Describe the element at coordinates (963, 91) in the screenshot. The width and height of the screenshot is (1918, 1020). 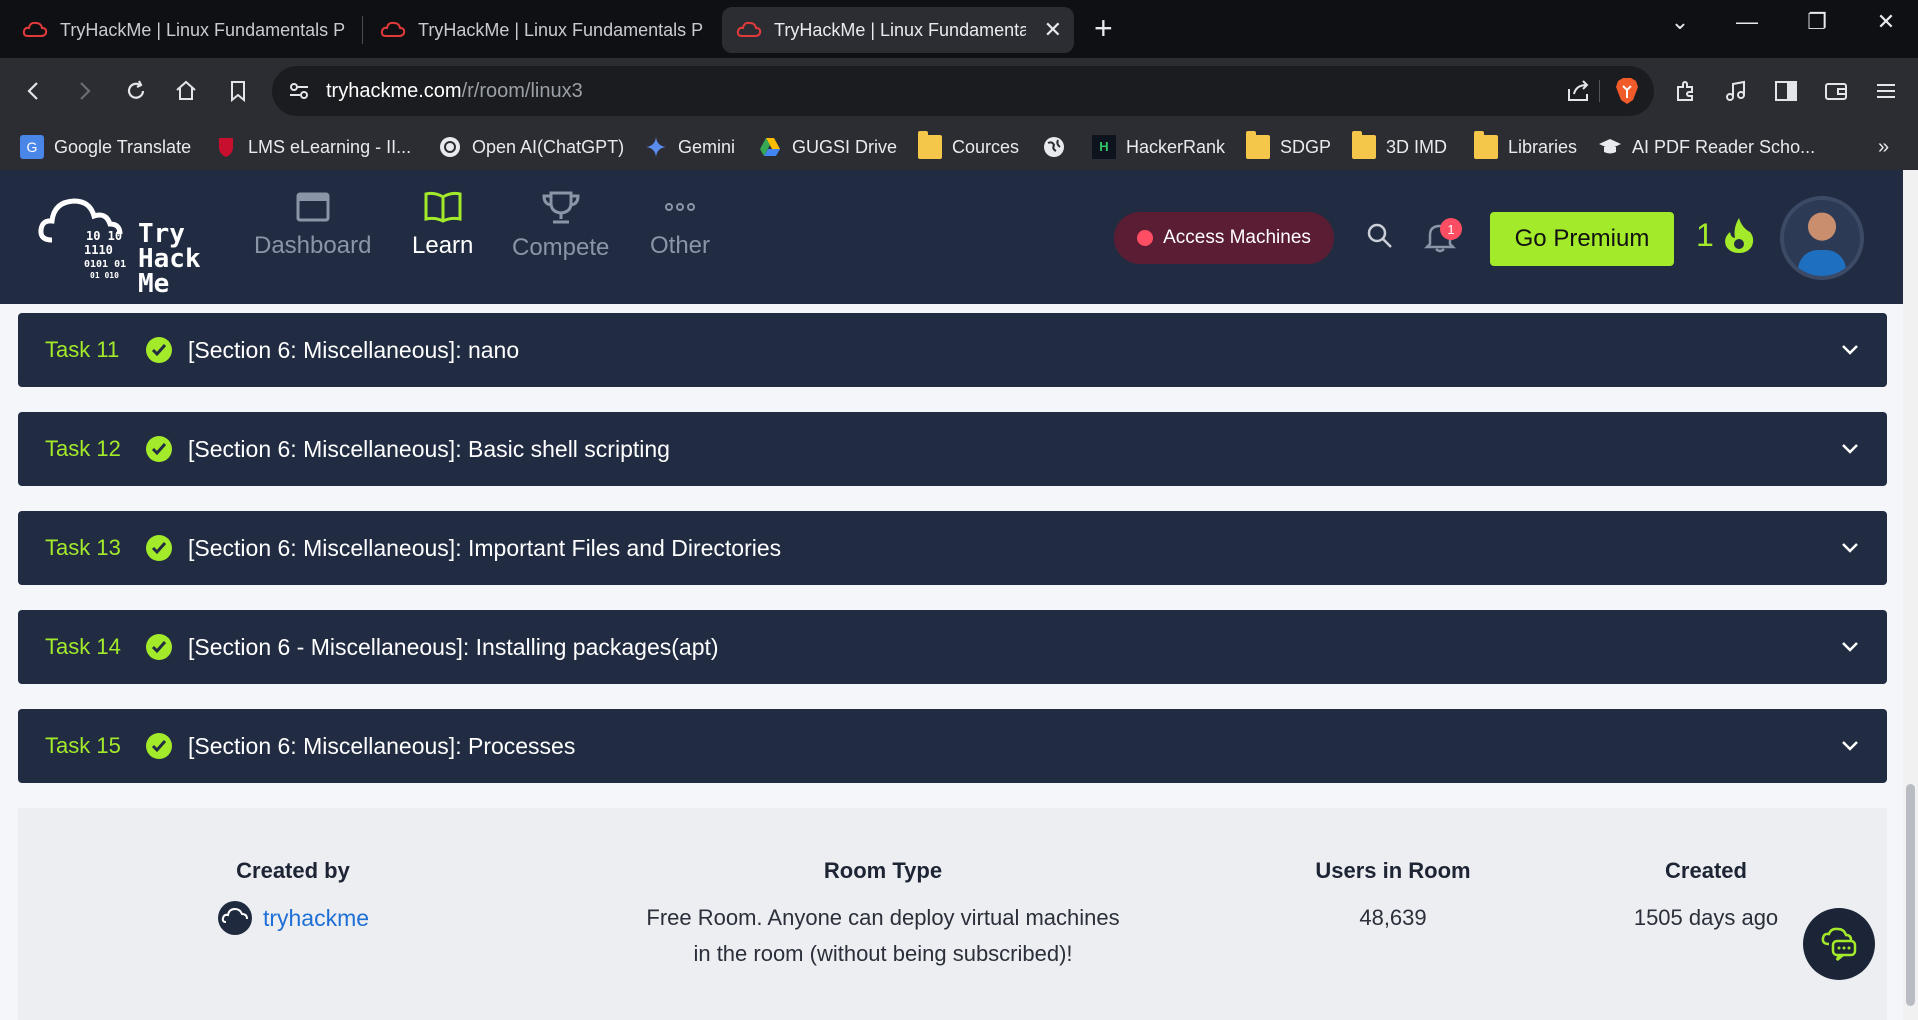
I see `address-bar: tryhackme.com /r/room/linux3` at that location.